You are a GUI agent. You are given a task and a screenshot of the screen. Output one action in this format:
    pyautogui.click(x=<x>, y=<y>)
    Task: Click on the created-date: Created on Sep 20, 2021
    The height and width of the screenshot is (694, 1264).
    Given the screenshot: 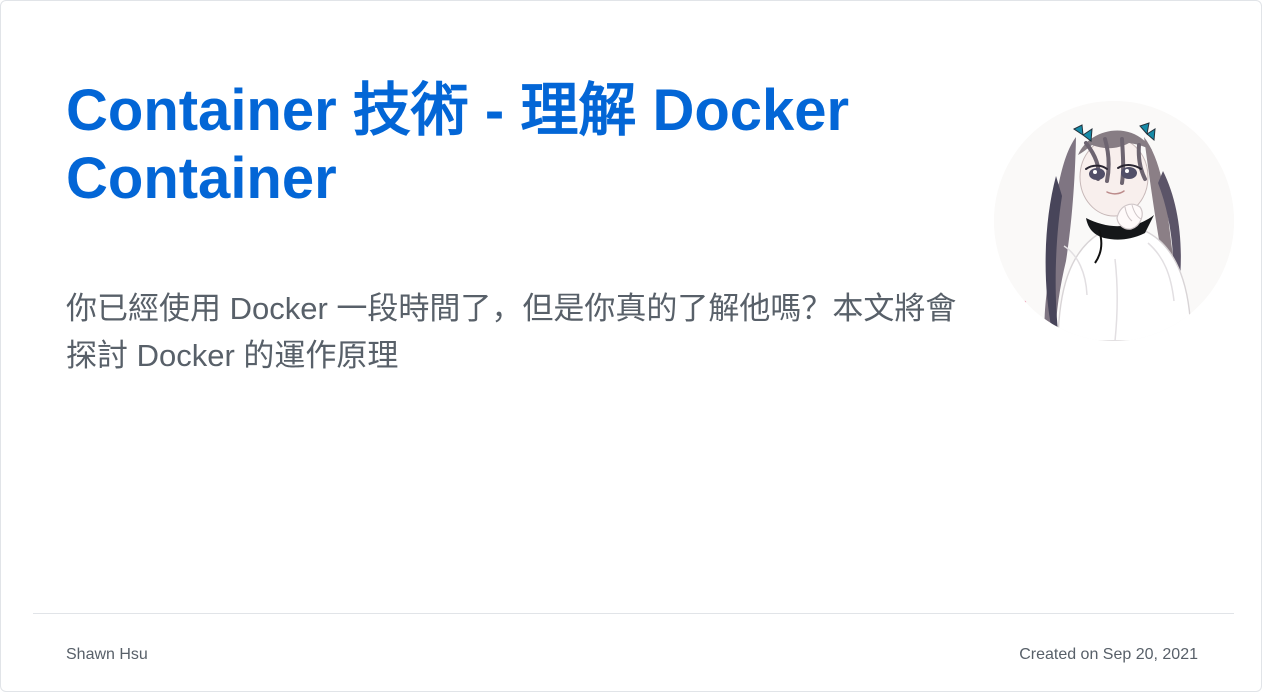 What is the action you would take?
    pyautogui.click(x=1108, y=654)
    